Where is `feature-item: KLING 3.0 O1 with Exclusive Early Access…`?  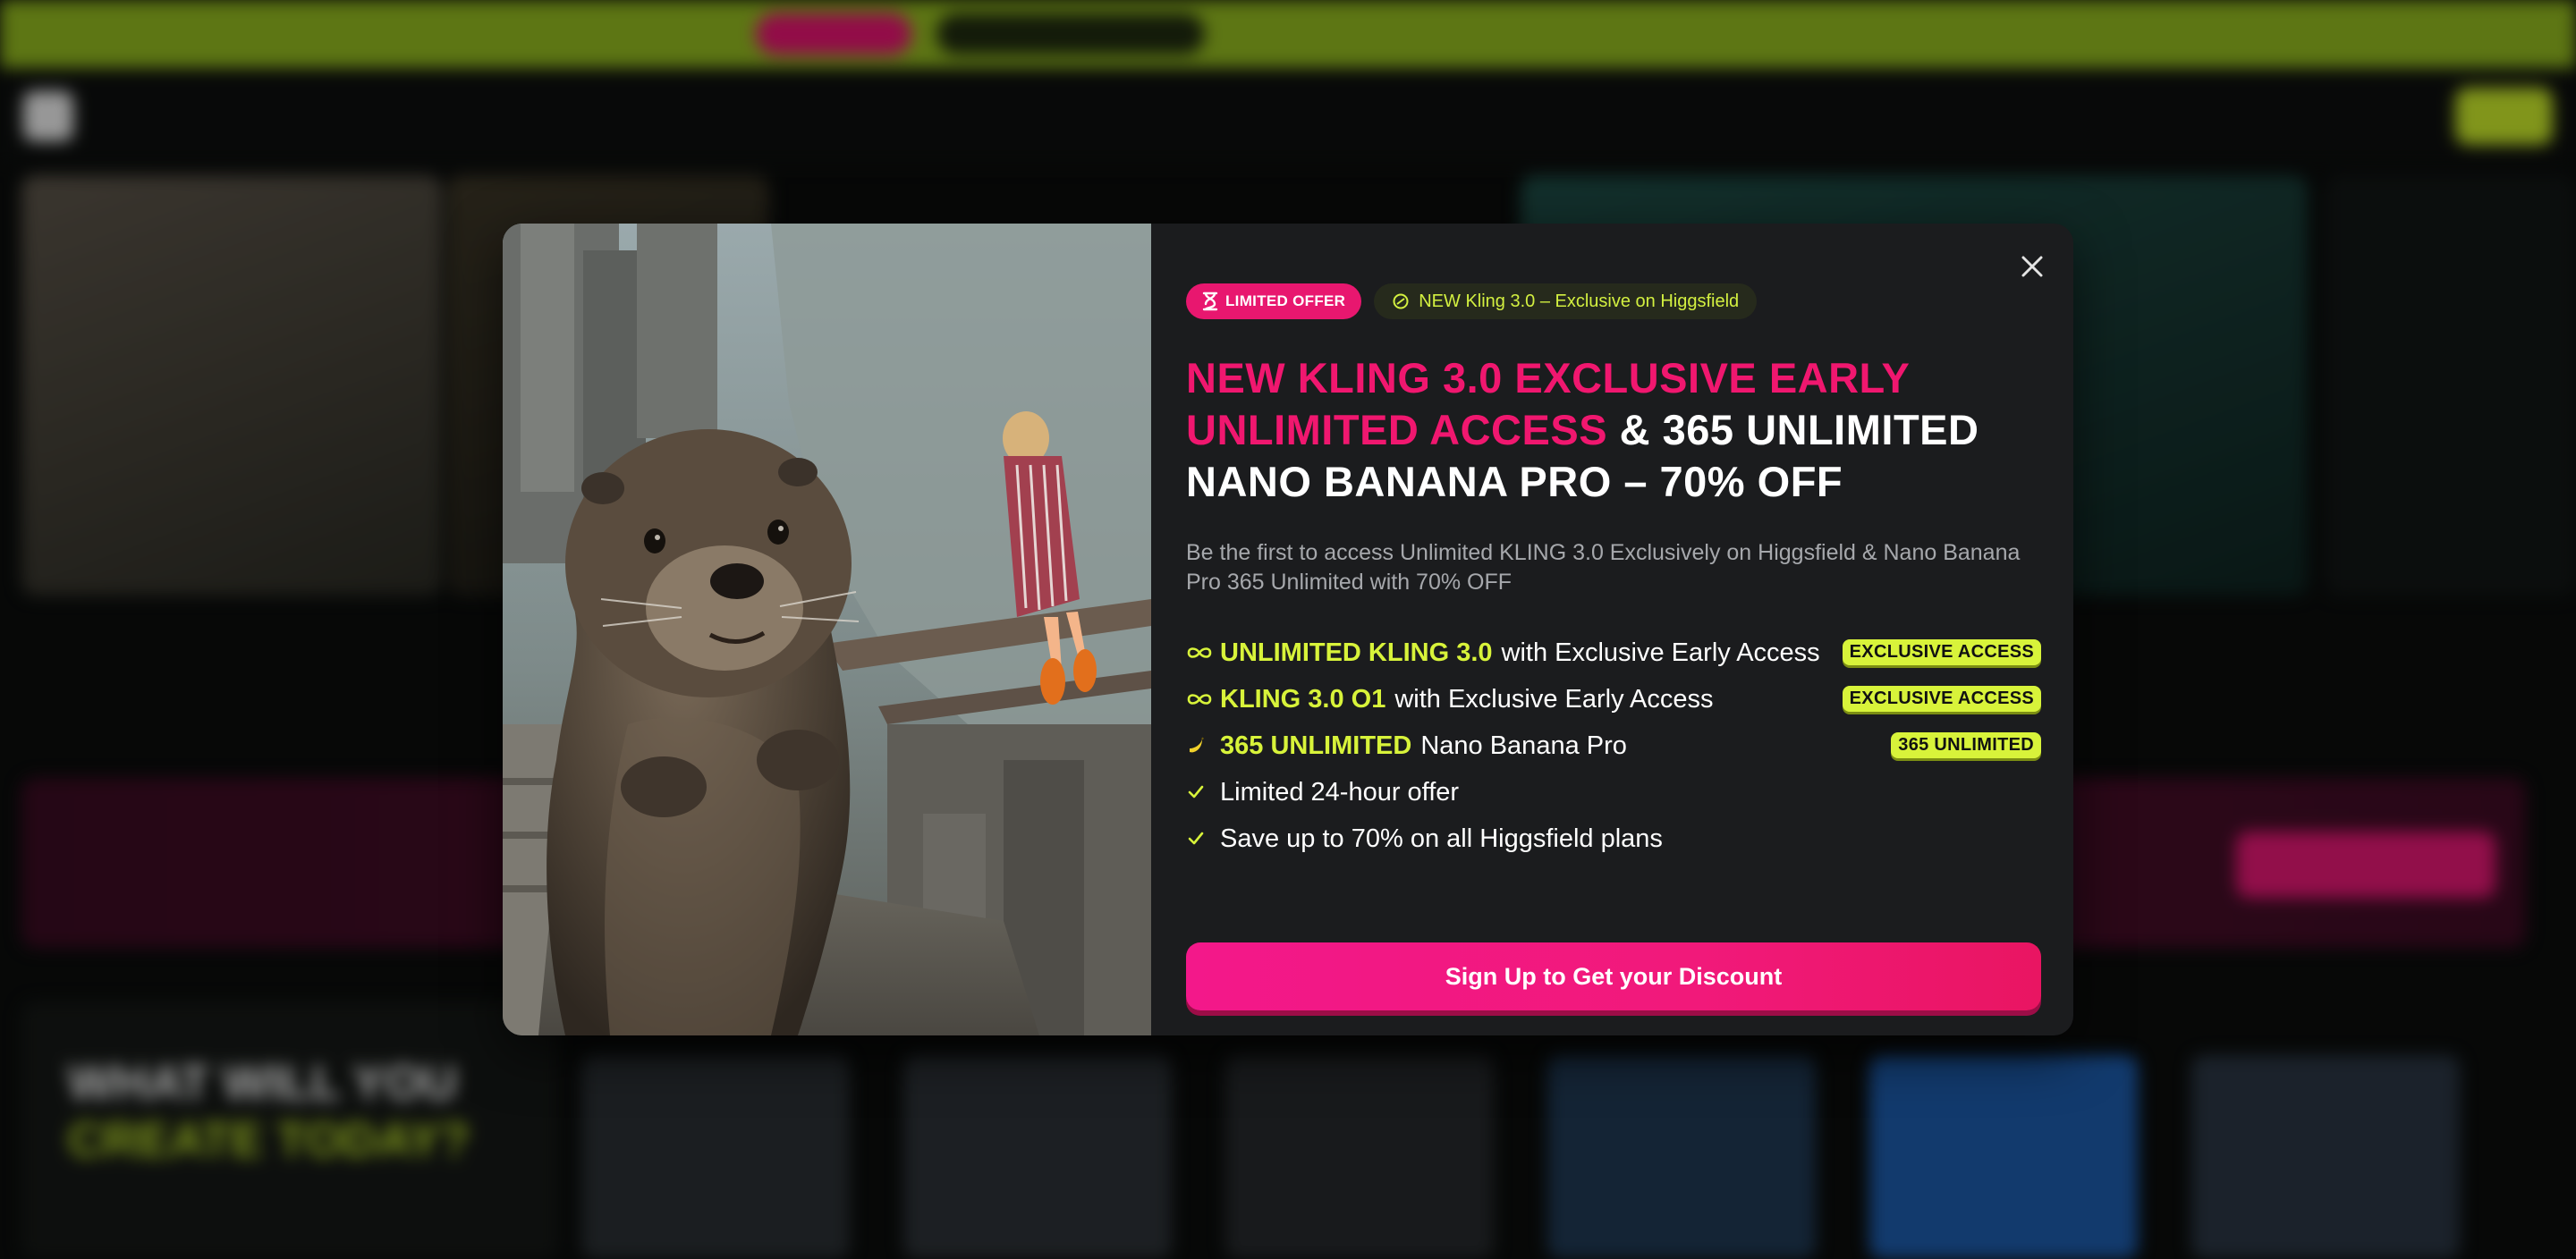 feature-item: KLING 3.0 O1 with Exclusive Early Access… is located at coordinates (1613, 699).